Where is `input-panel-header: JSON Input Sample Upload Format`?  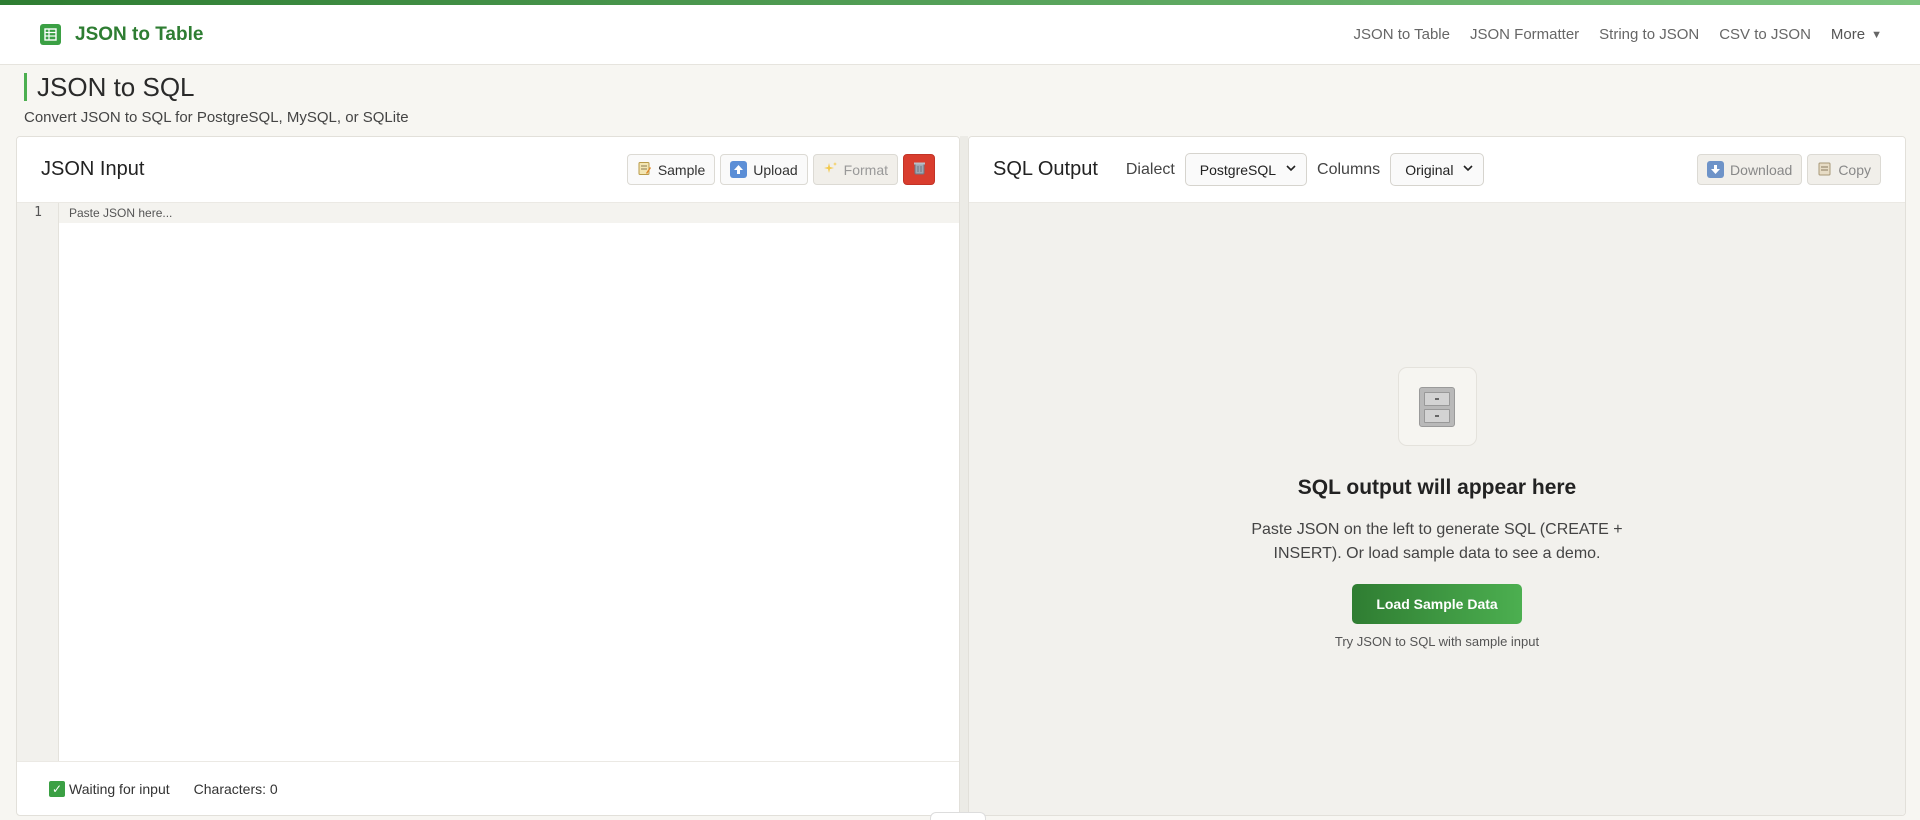
input-panel-header: JSON Input Sample Upload Format is located at coordinates (488, 170).